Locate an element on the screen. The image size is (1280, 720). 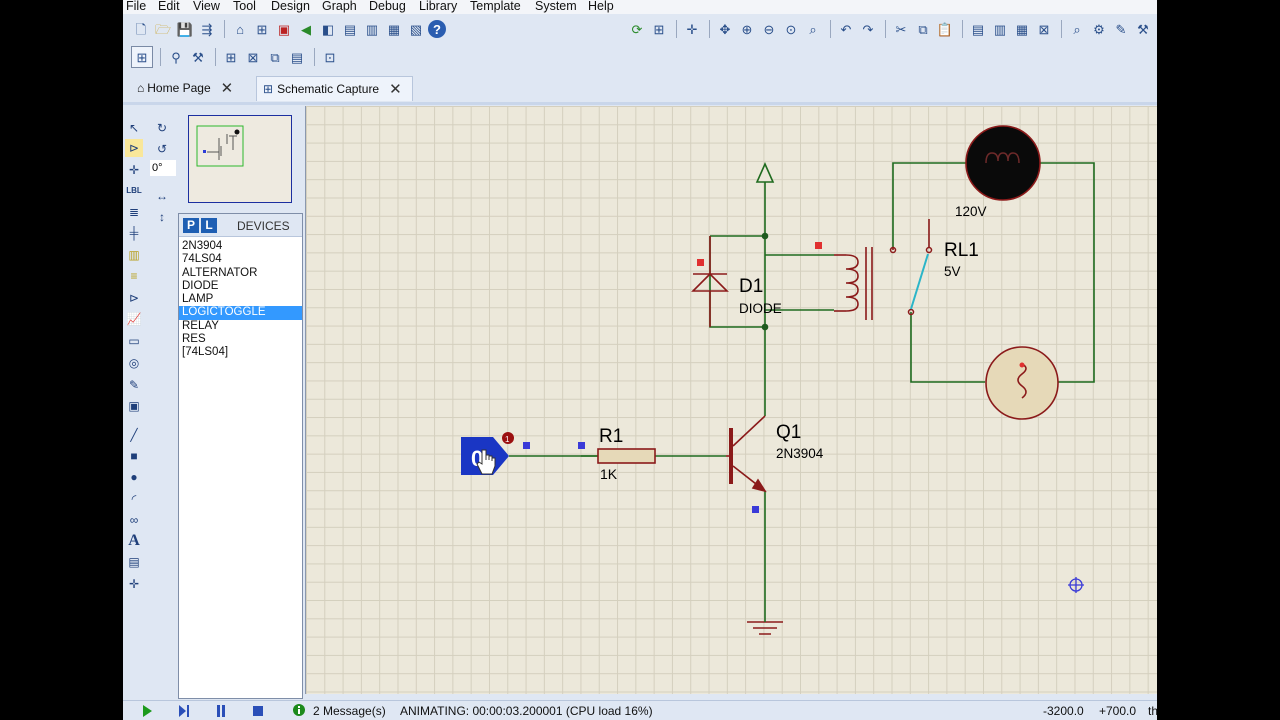
block-delete-icon: ⊠ is located at coordinates (1044, 29).